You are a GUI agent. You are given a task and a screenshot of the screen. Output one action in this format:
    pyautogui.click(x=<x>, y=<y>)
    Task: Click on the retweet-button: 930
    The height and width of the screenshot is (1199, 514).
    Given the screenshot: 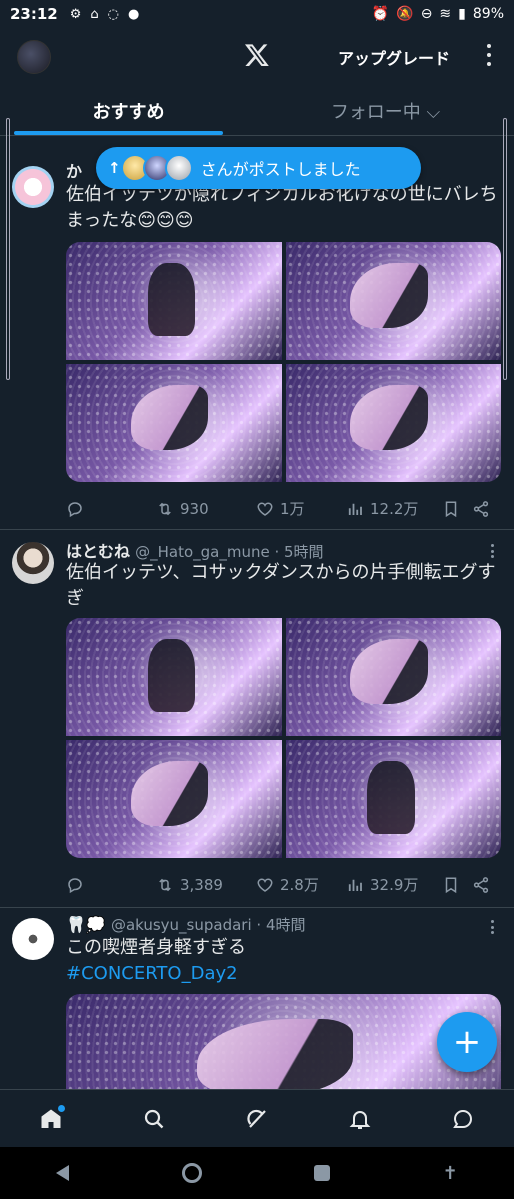 What is the action you would take?
    pyautogui.click(x=206, y=509)
    